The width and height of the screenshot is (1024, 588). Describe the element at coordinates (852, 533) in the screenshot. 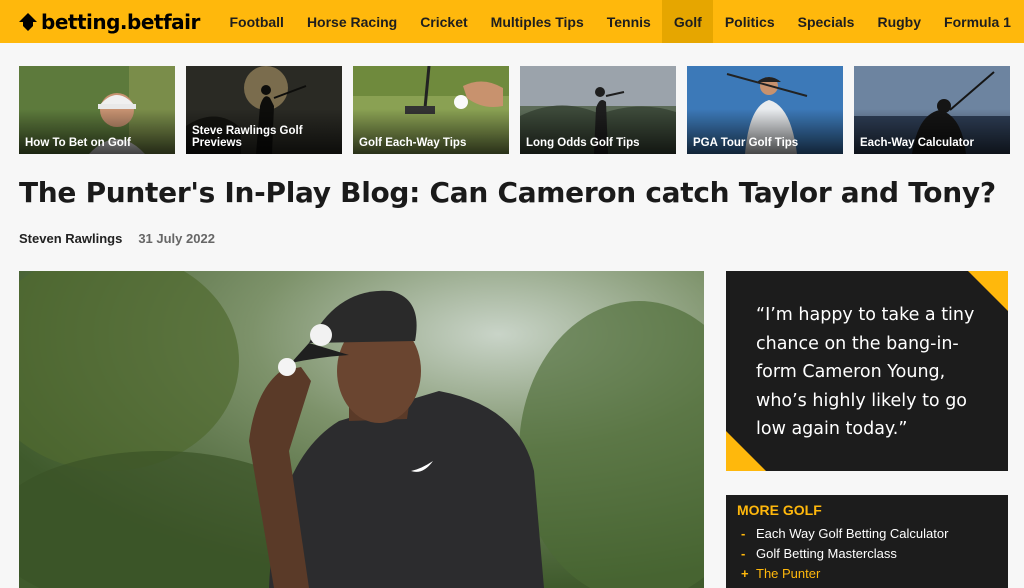

I see `list-item-label: Each Way Golf Betting Calculator` at that location.